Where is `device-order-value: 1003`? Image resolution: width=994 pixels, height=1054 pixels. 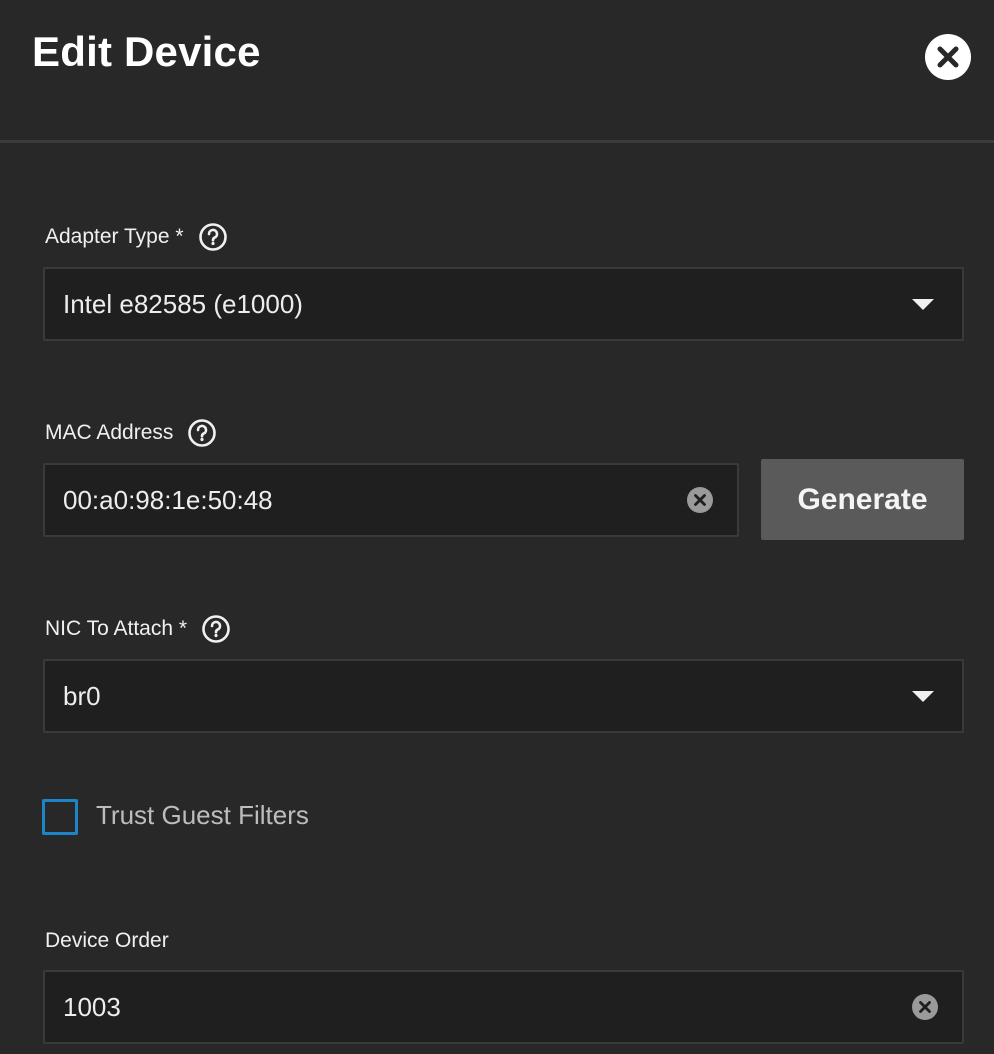
device-order-value: 1003 is located at coordinates (92, 1007).